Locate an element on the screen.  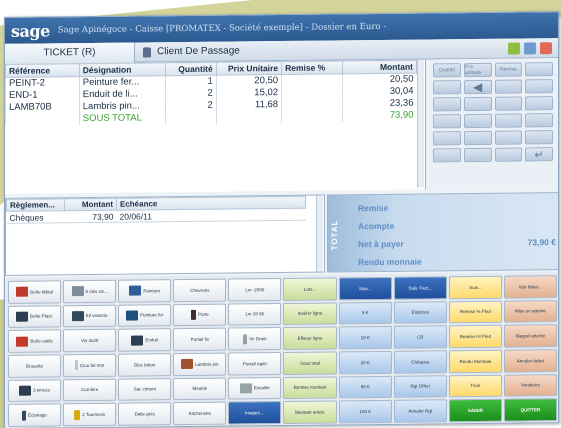
col-discount: Remise % is located at coordinates (312, 67).